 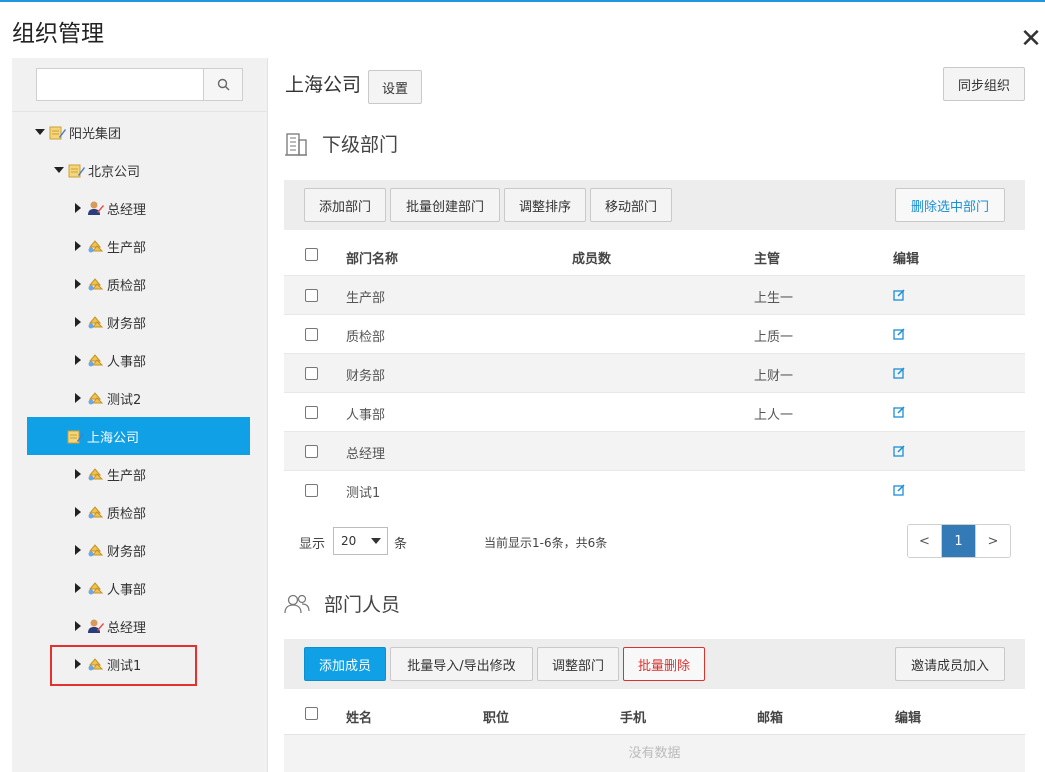 I want to click on search-button, so click(x=222, y=84).